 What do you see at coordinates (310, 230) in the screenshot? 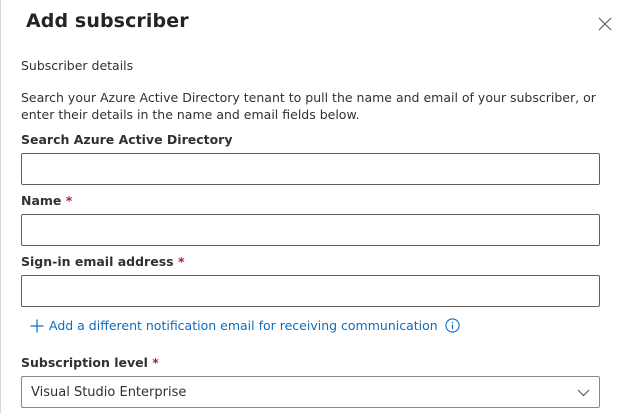
I see `name-input` at bounding box center [310, 230].